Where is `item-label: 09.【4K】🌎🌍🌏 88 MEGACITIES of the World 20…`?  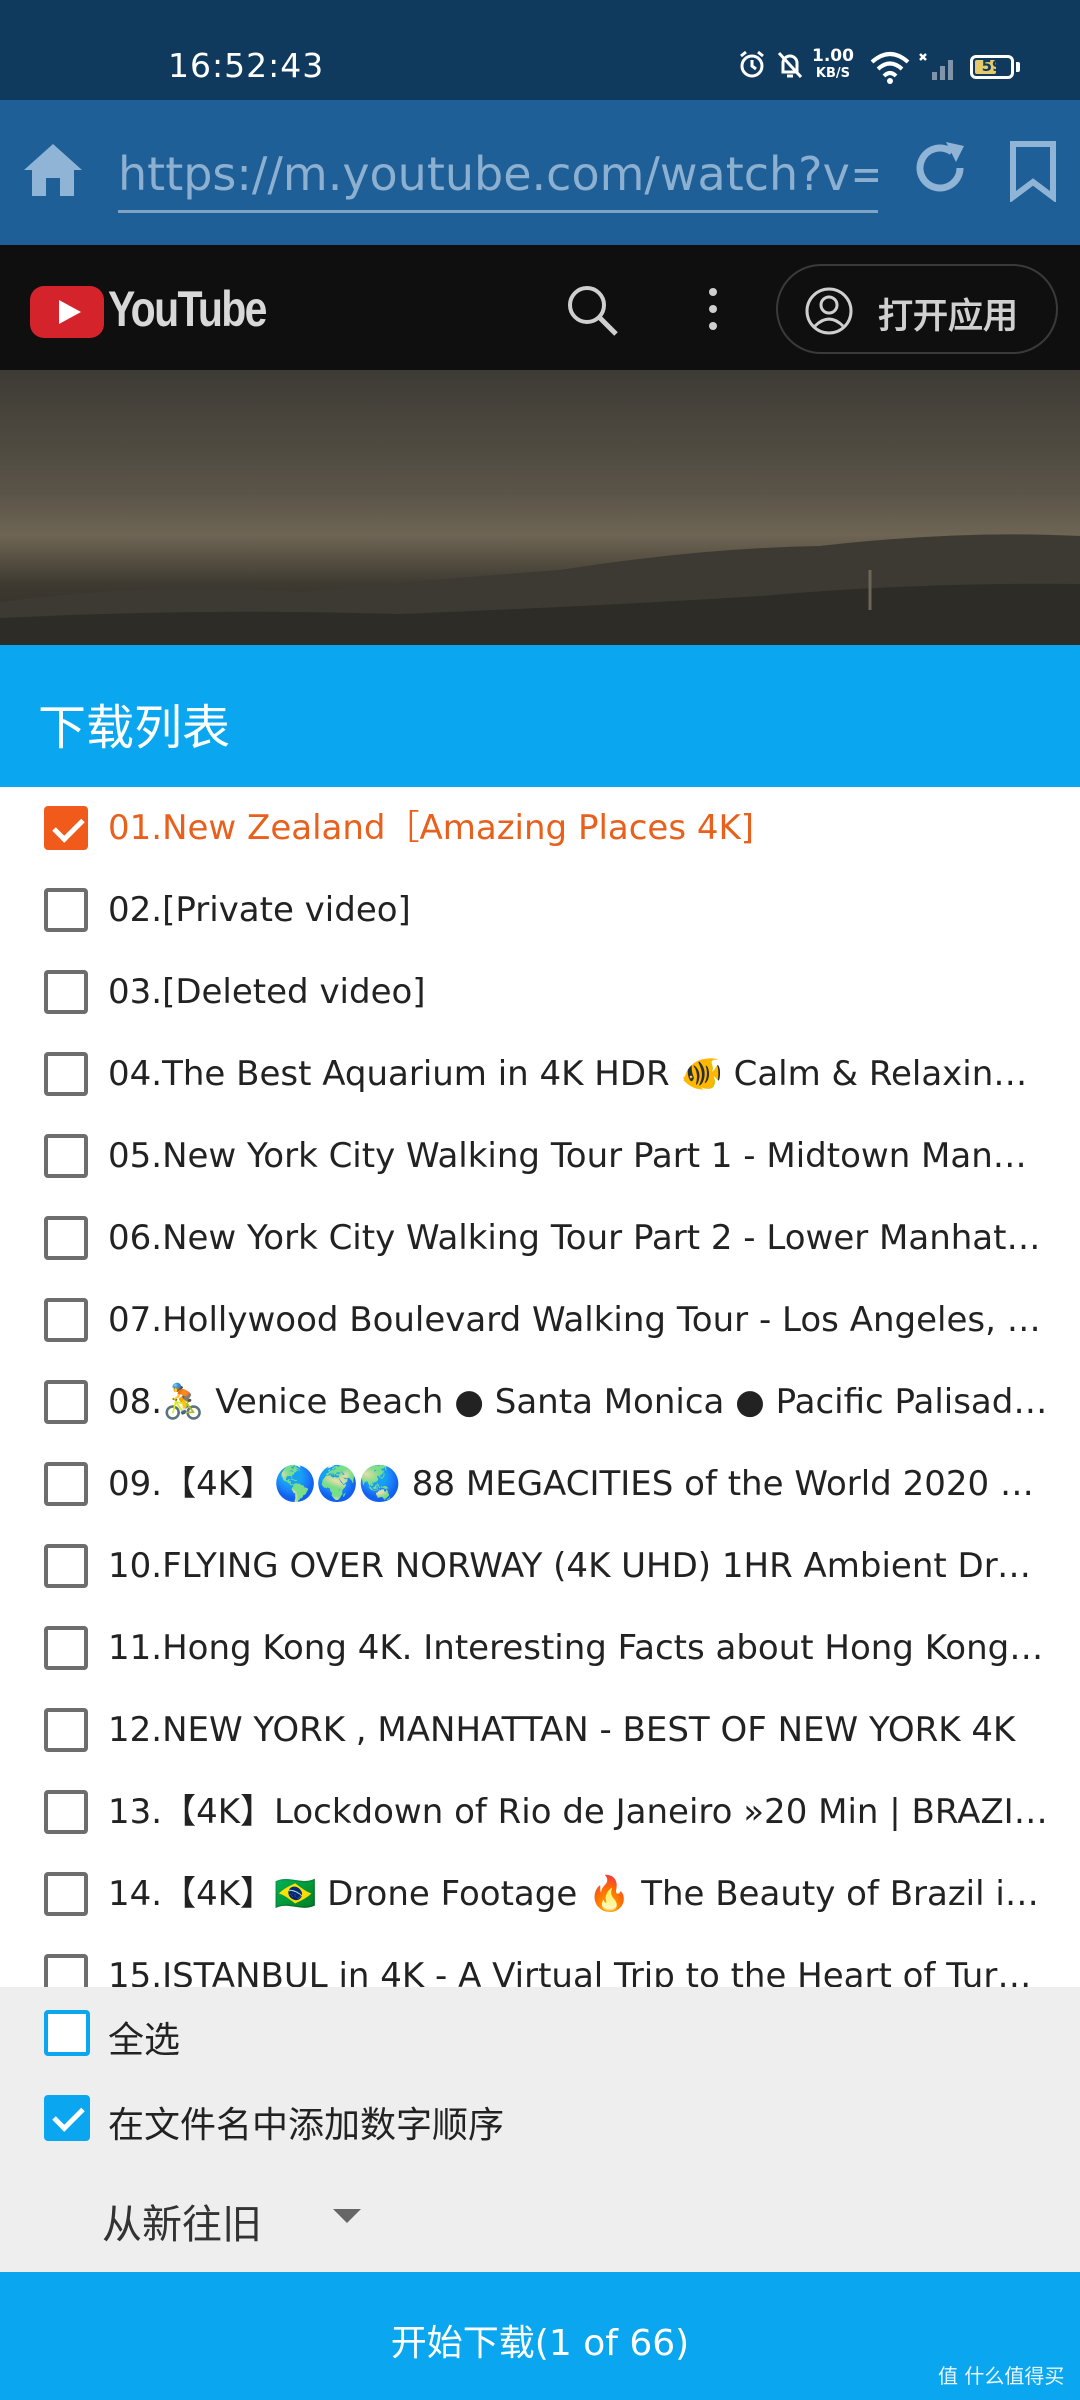
item-label: 09.【4K】🌎🌍🌏 88 MEGACITIES of the World 20… is located at coordinates (578, 1484).